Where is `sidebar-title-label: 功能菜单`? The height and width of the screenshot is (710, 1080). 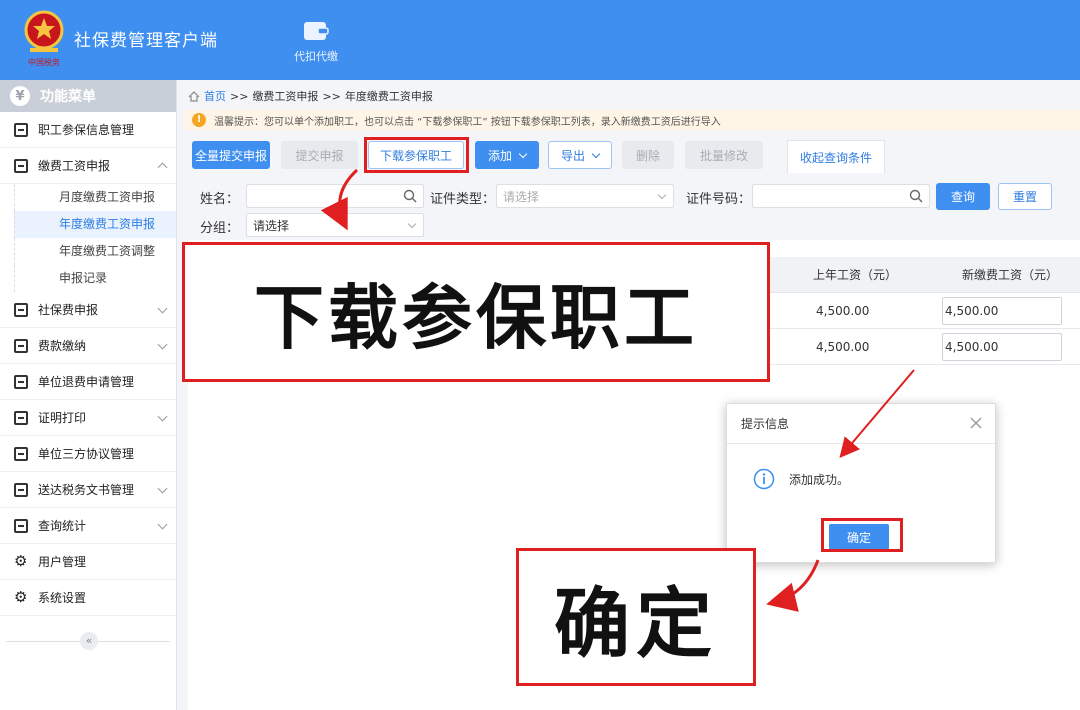
sidebar-title-label: 功能菜单 is located at coordinates (68, 97).